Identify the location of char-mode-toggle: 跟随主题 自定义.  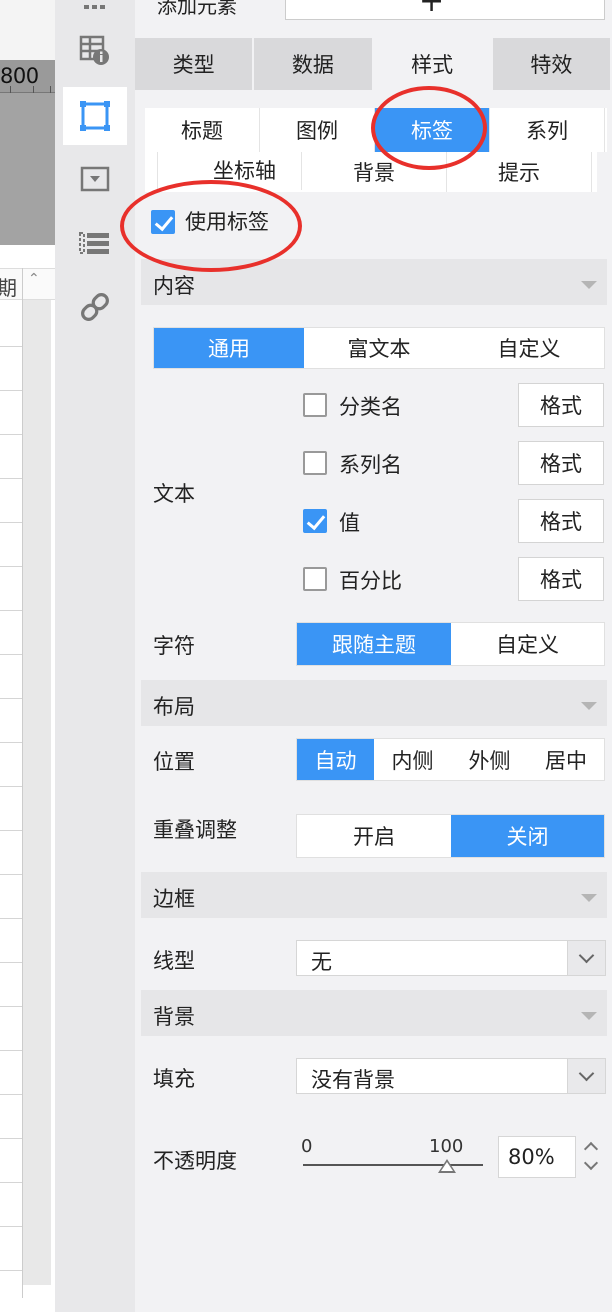
(450, 644).